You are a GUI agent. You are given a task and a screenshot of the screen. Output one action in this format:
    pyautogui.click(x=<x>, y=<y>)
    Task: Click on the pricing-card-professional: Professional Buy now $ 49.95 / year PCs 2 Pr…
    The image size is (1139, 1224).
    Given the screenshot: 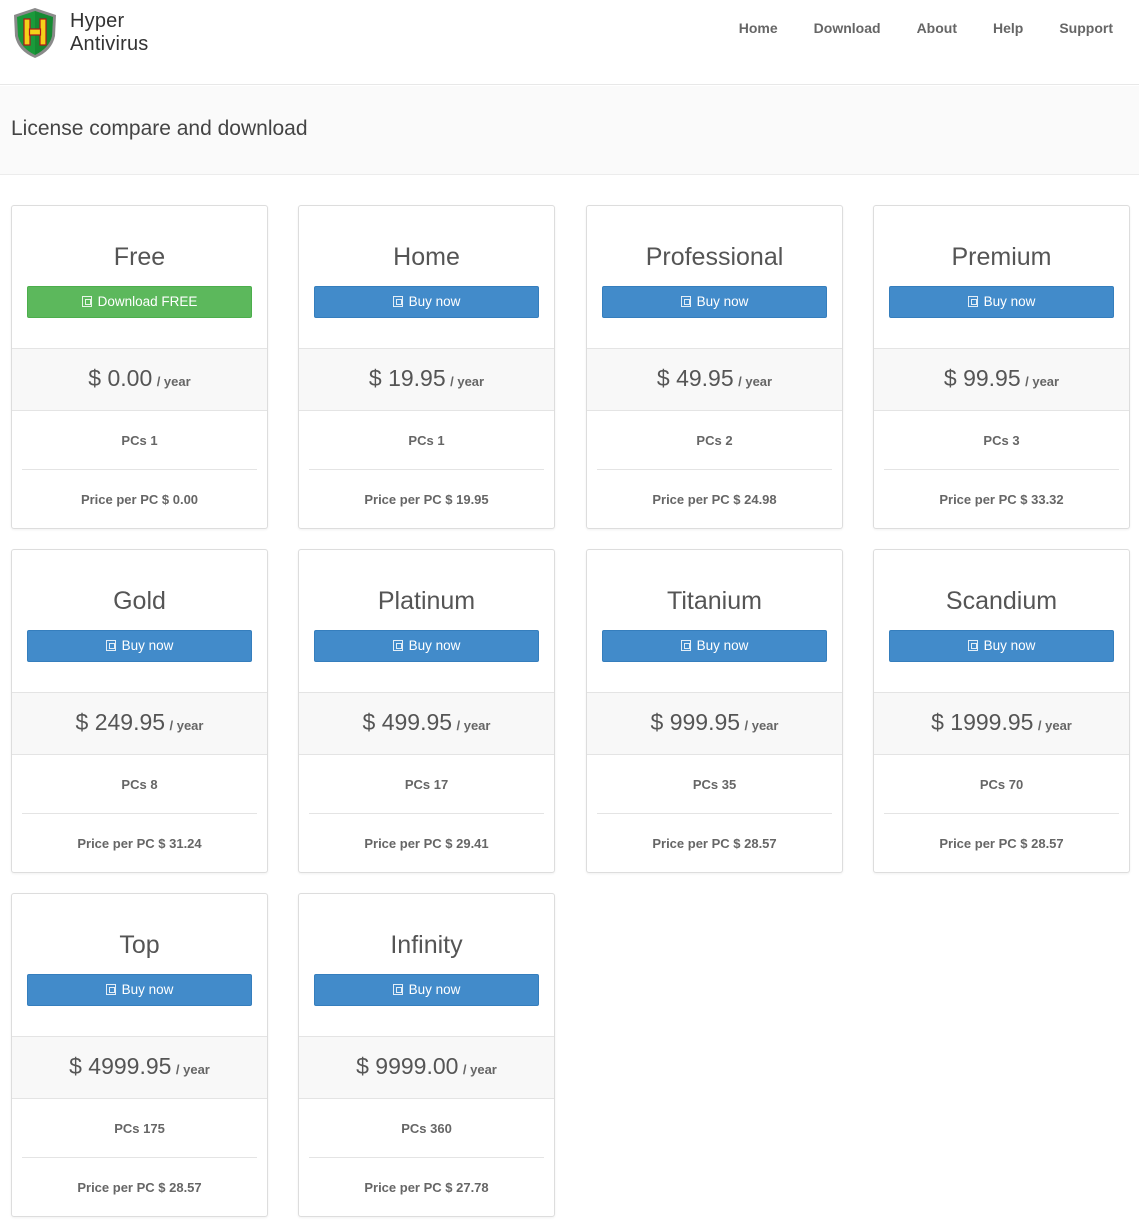 What is the action you would take?
    pyautogui.click(x=714, y=367)
    